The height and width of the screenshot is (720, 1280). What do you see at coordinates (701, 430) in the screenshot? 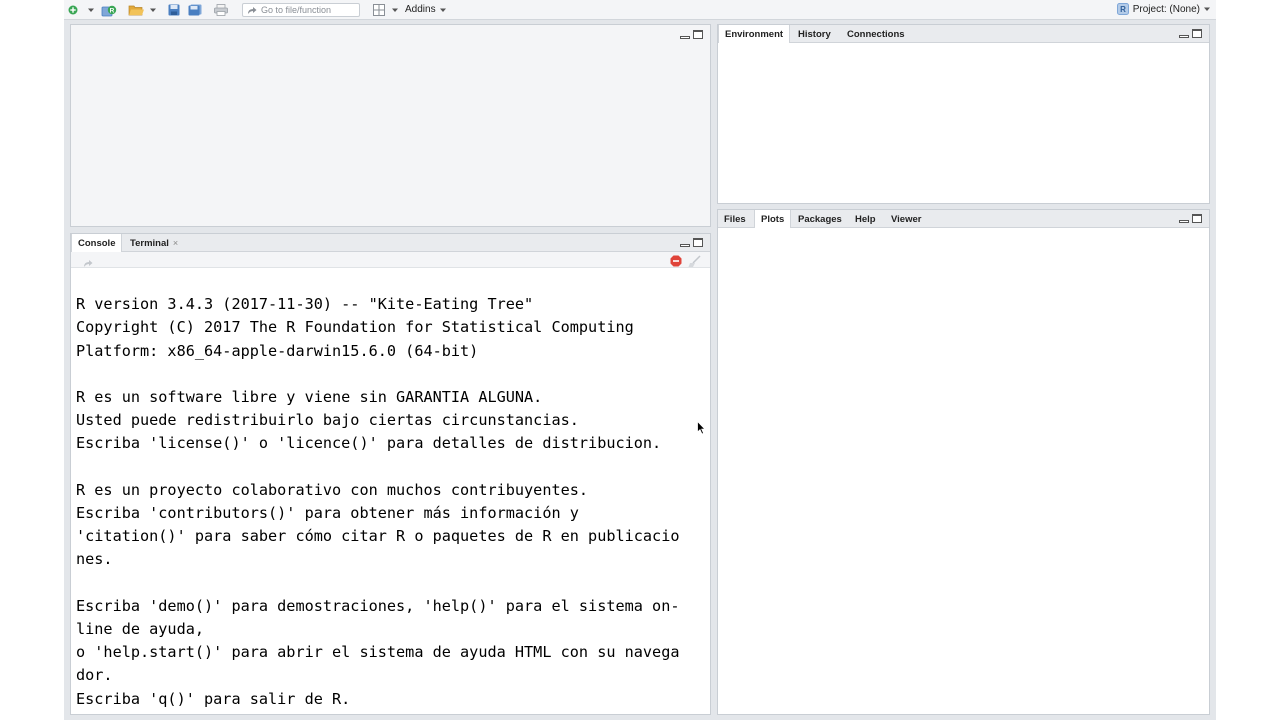
I see `mouse-pointer-icon` at bounding box center [701, 430].